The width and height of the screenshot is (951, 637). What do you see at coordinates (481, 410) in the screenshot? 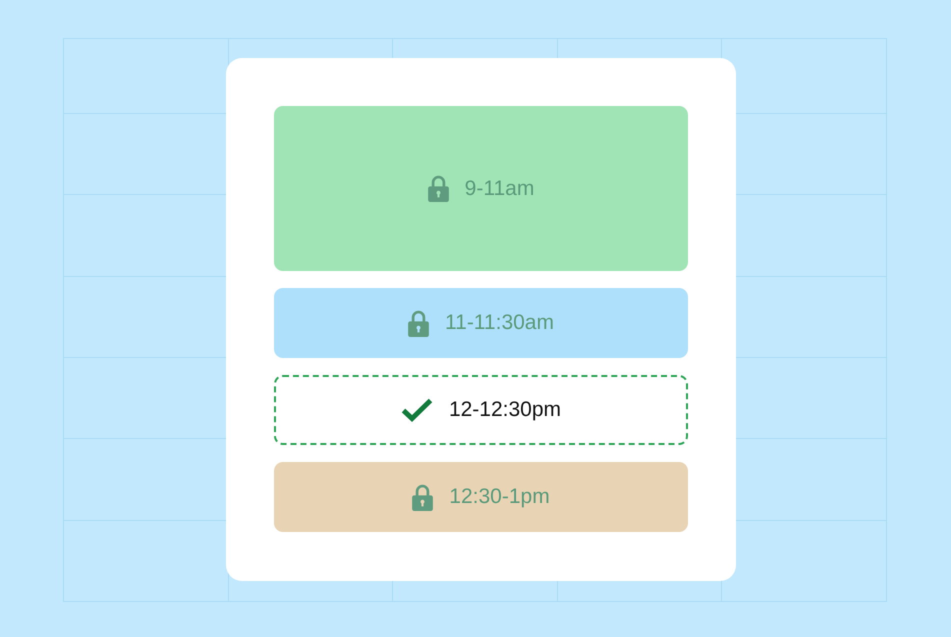
I see `time-slot: 12-12:30pm` at bounding box center [481, 410].